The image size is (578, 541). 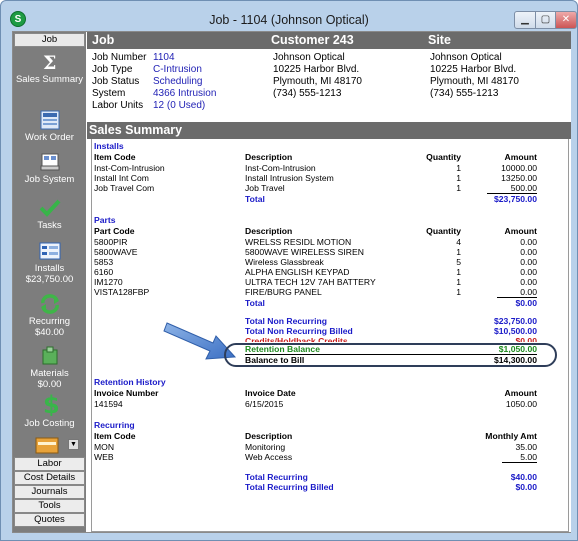 I want to click on recurring-heading: Recurring, so click(x=114, y=425).